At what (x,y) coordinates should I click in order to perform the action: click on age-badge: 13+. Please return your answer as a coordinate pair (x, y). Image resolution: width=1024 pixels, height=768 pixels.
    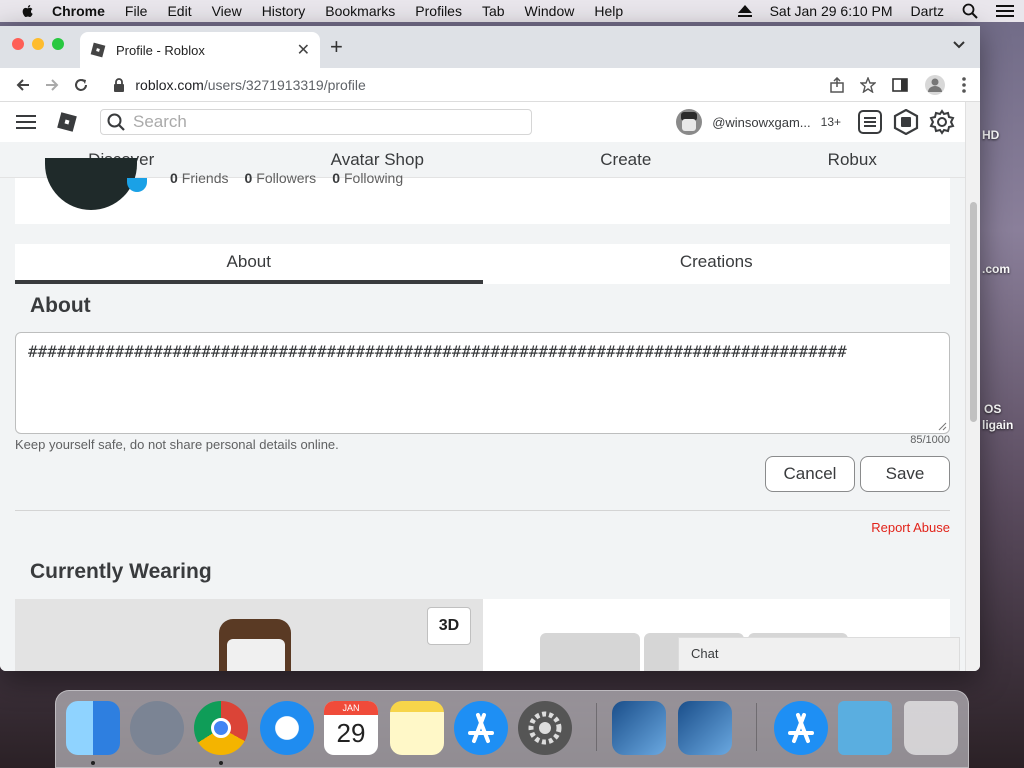
    Looking at the image, I should click on (830, 122).